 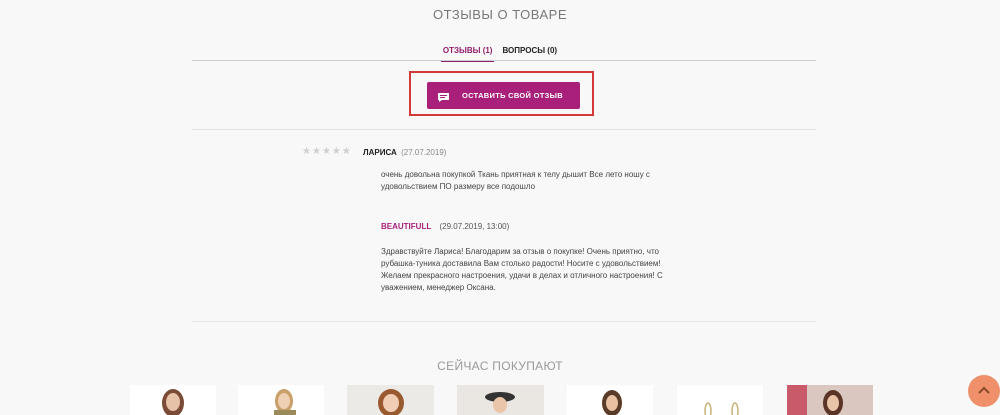 I want to click on leave-review-button: ОСТАВИТЬ СВОЙ ОТЗЫВ, so click(x=503, y=95).